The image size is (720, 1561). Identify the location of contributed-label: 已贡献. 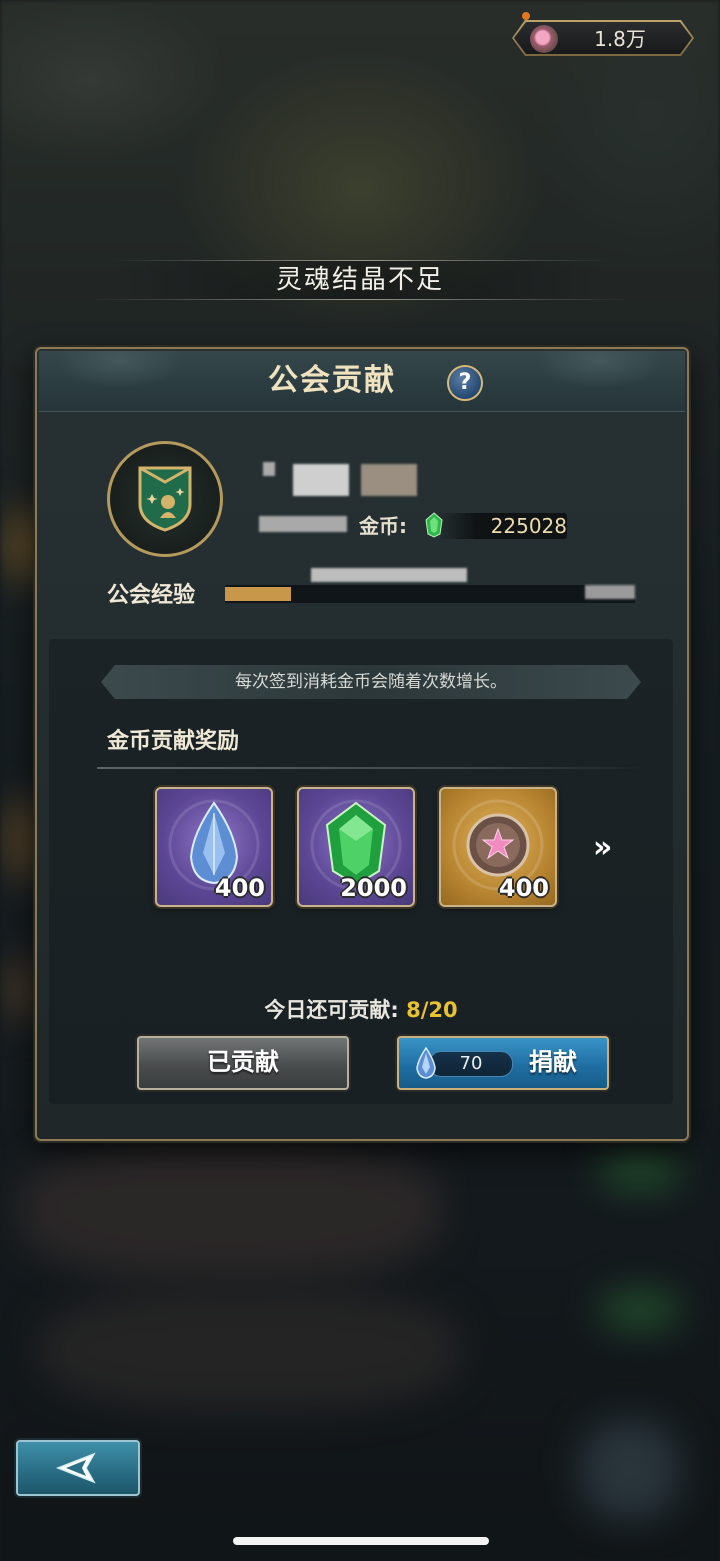
(243, 1062).